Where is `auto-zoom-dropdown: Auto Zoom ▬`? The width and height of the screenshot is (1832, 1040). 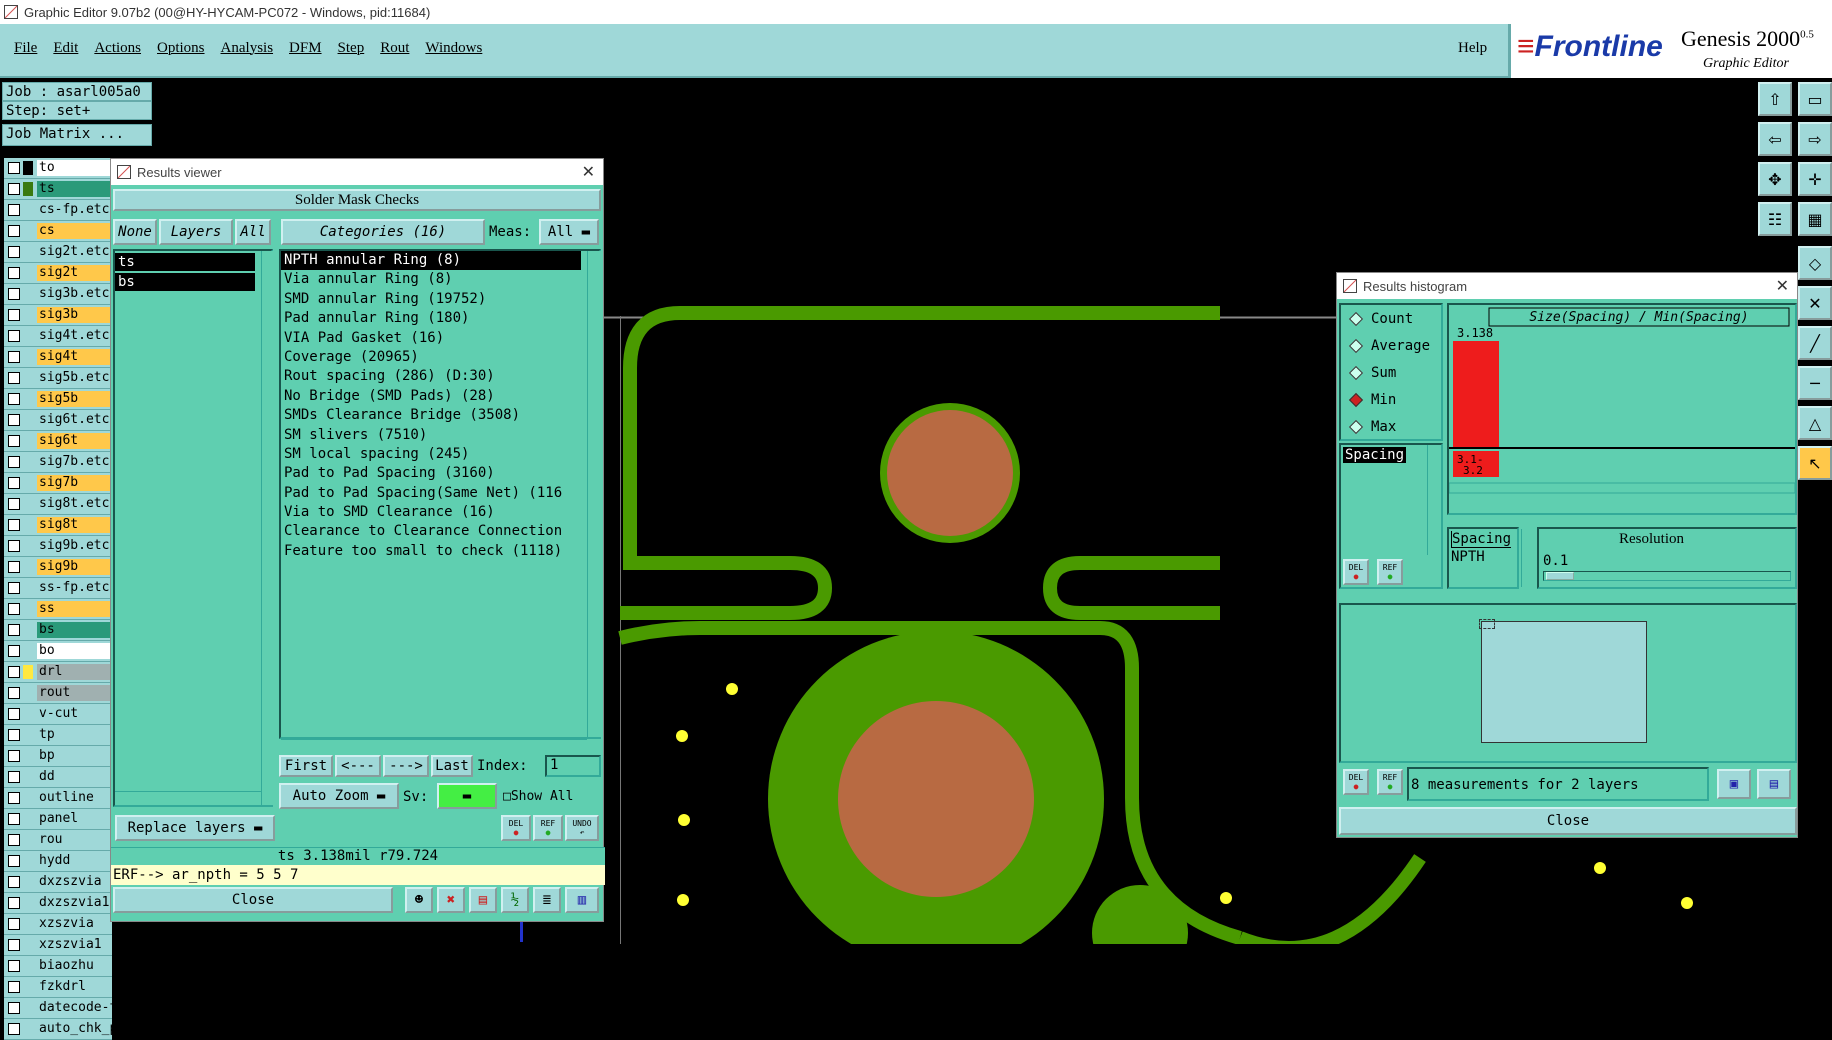 auto-zoom-dropdown: Auto Zoom ▬ is located at coordinates (339, 796).